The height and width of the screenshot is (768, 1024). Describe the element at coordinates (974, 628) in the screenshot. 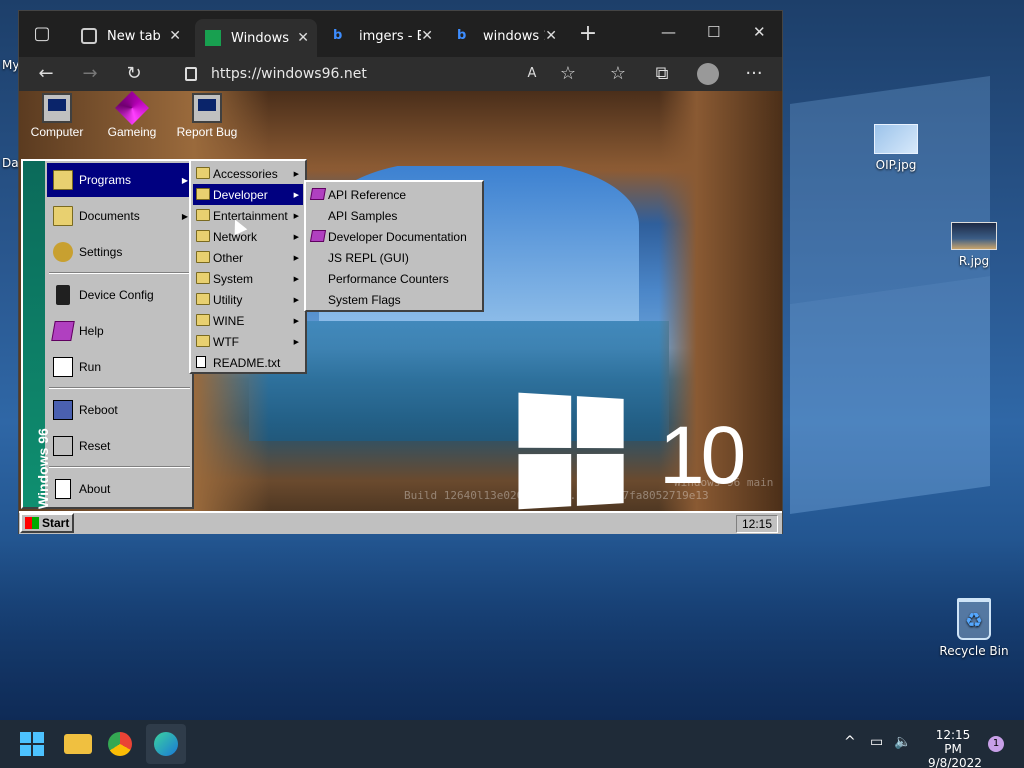

I see `desktop-icon-recycle-bin: ♻ Recycle Bin` at that location.